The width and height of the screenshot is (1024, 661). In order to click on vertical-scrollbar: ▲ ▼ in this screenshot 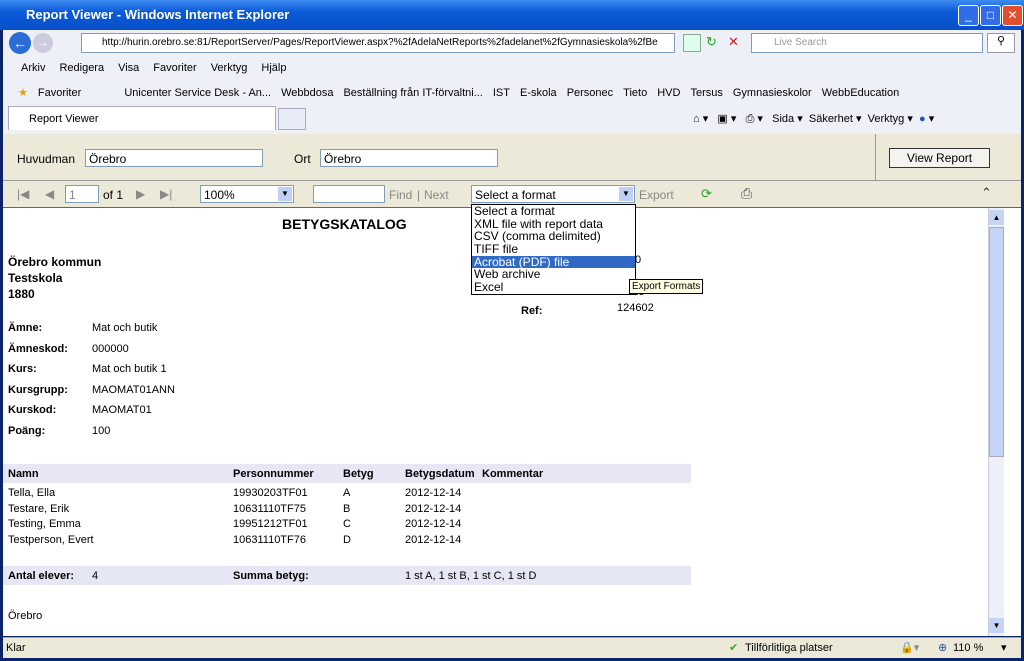, I will do `click(996, 422)`.